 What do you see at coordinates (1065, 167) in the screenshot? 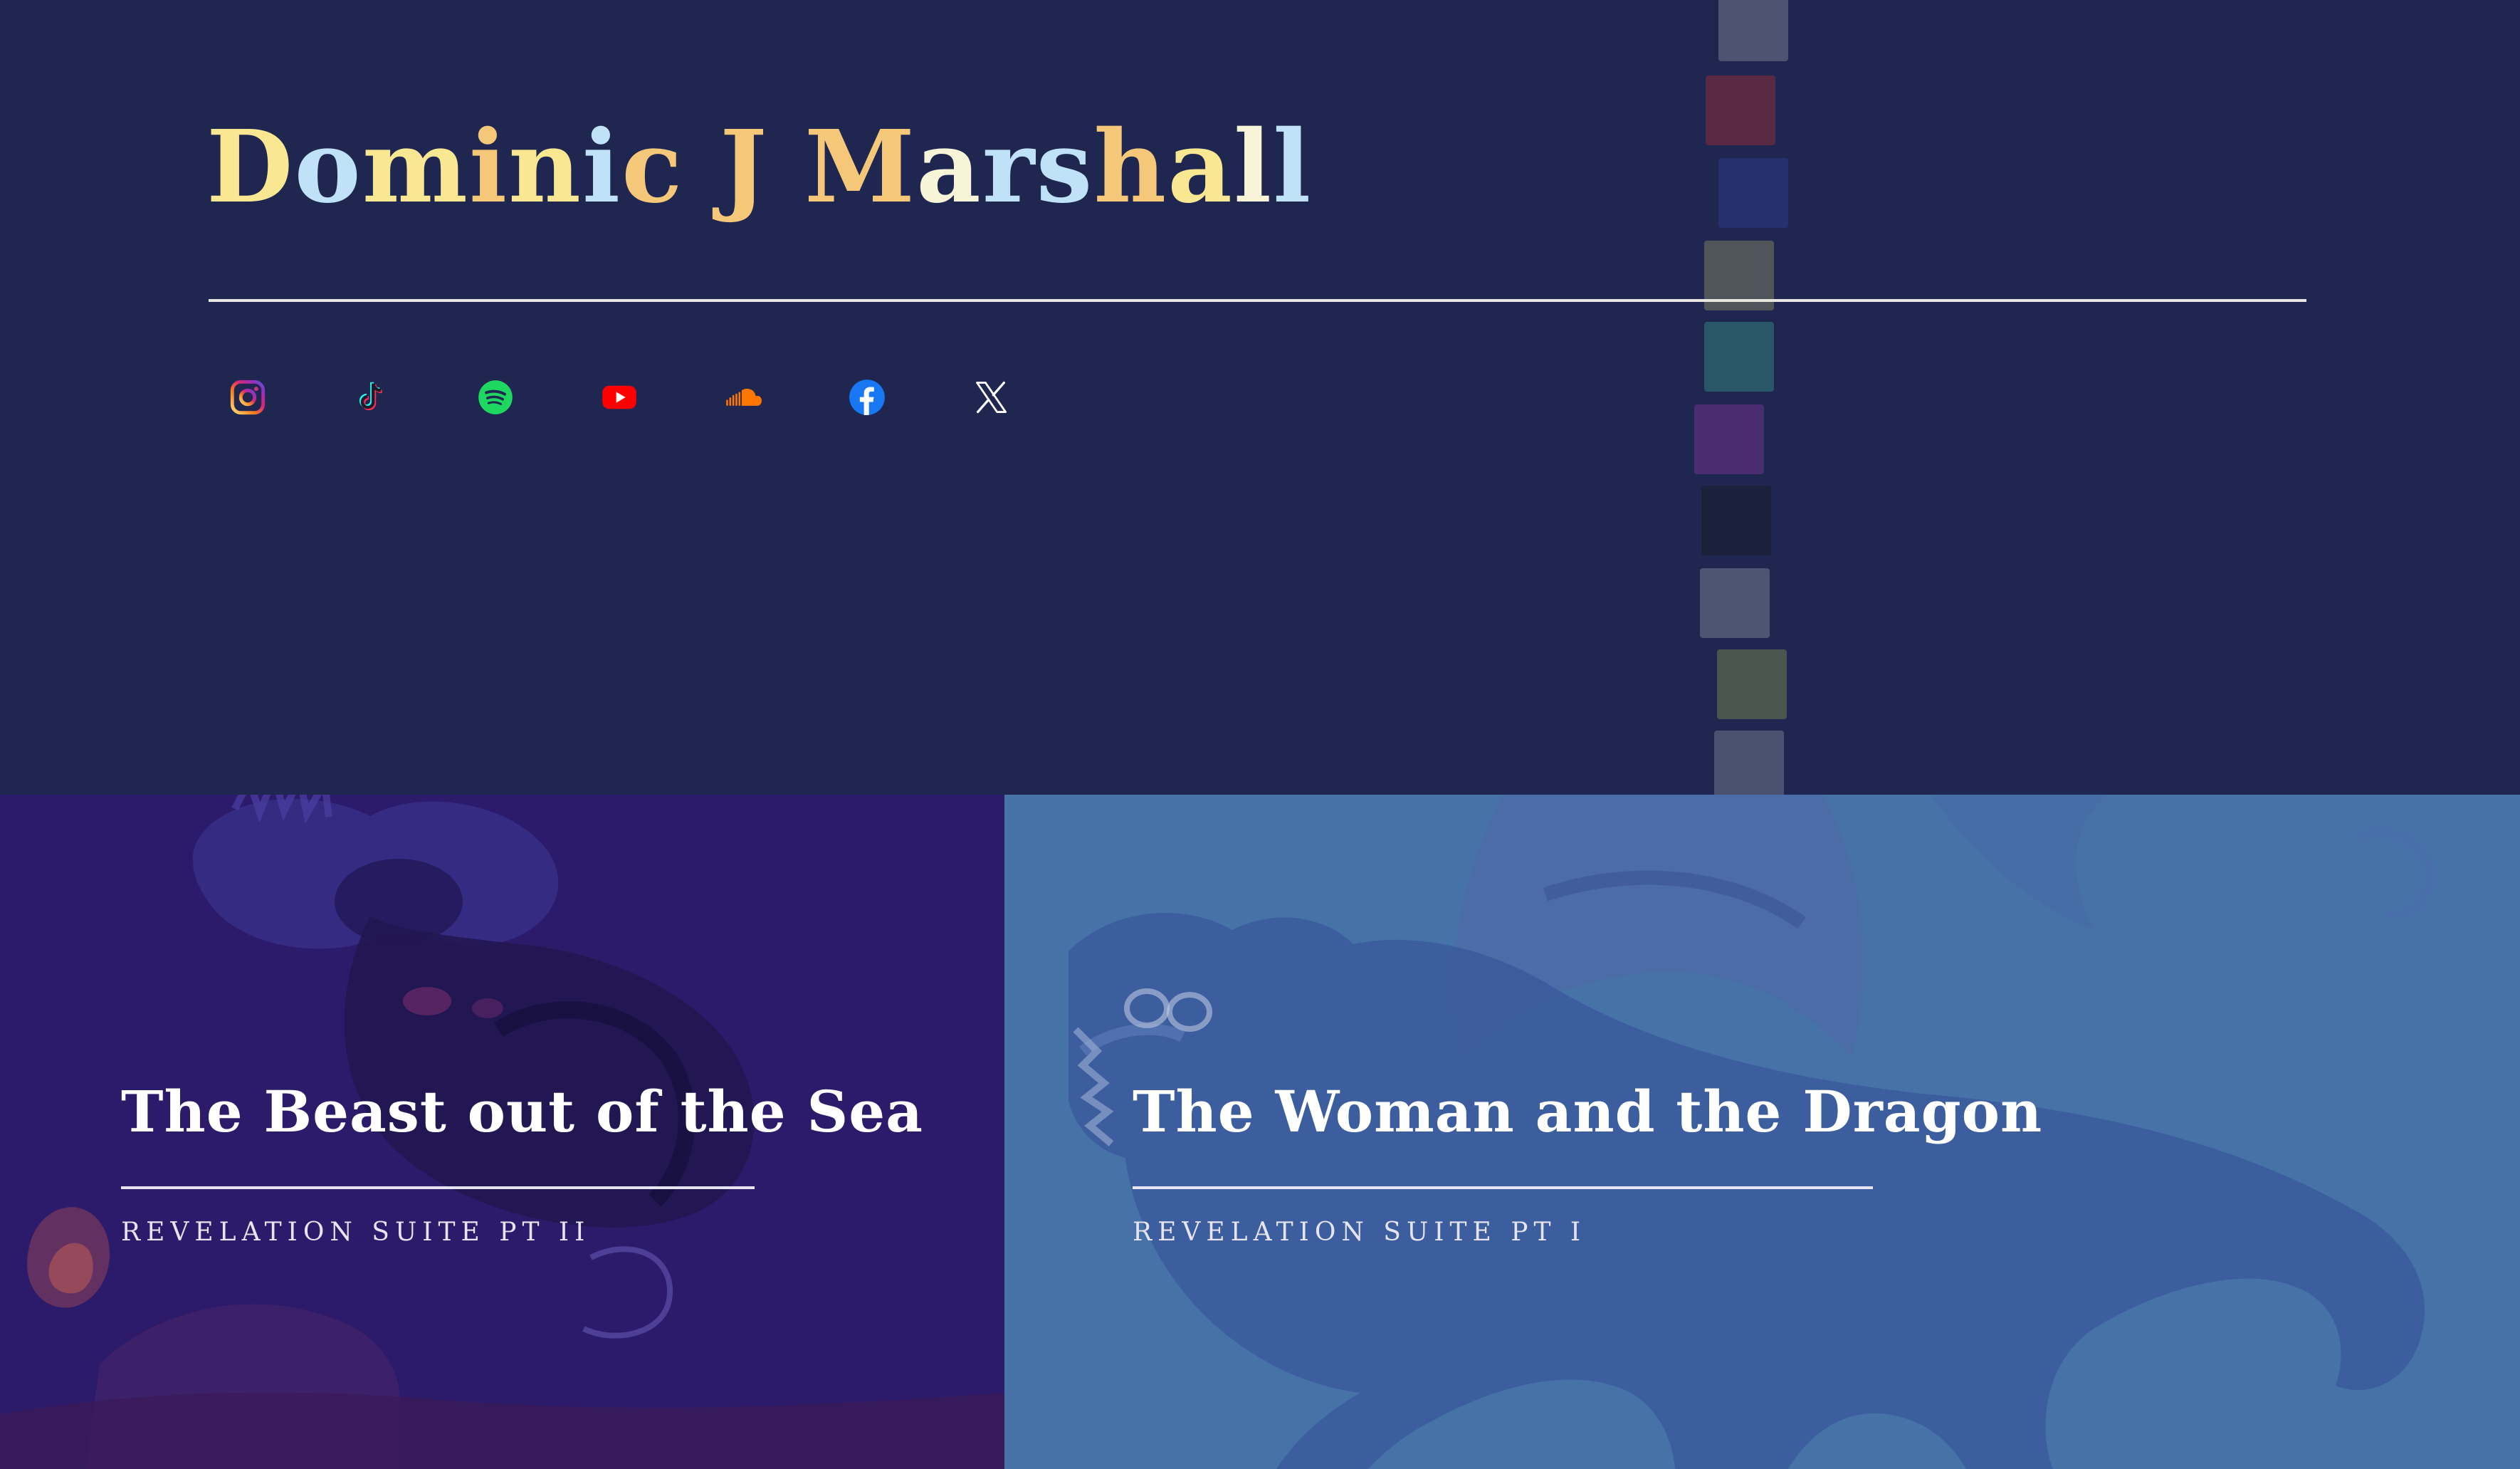
I see `title-letter: s` at bounding box center [1065, 167].